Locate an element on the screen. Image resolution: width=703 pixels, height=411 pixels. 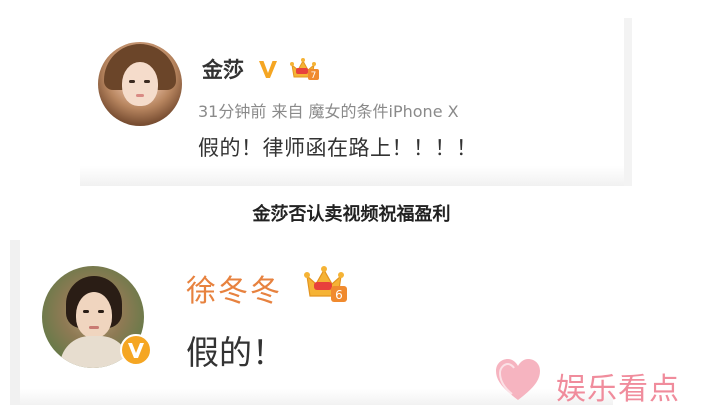
watermark: 娱乐看点 is located at coordinates (597, 381).